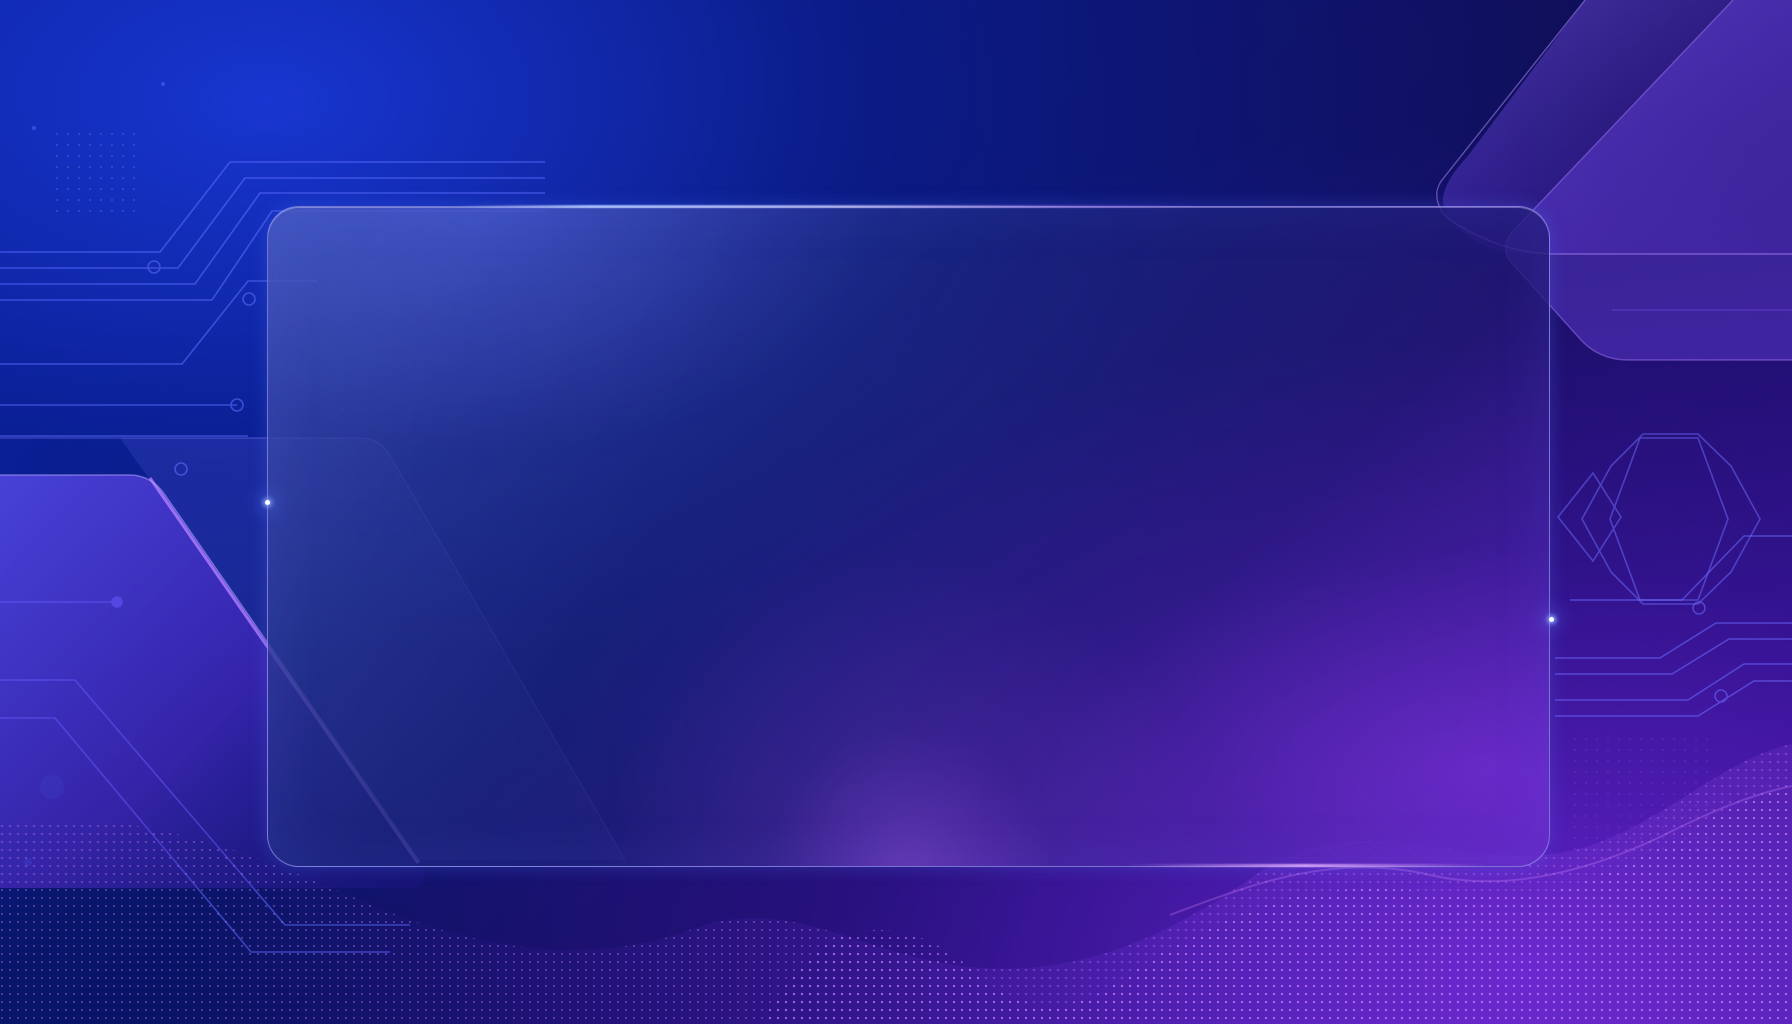 This screenshot has height=1024, width=1792. What do you see at coordinates (267, 502) in the screenshot?
I see `left-star-sparkle` at bounding box center [267, 502].